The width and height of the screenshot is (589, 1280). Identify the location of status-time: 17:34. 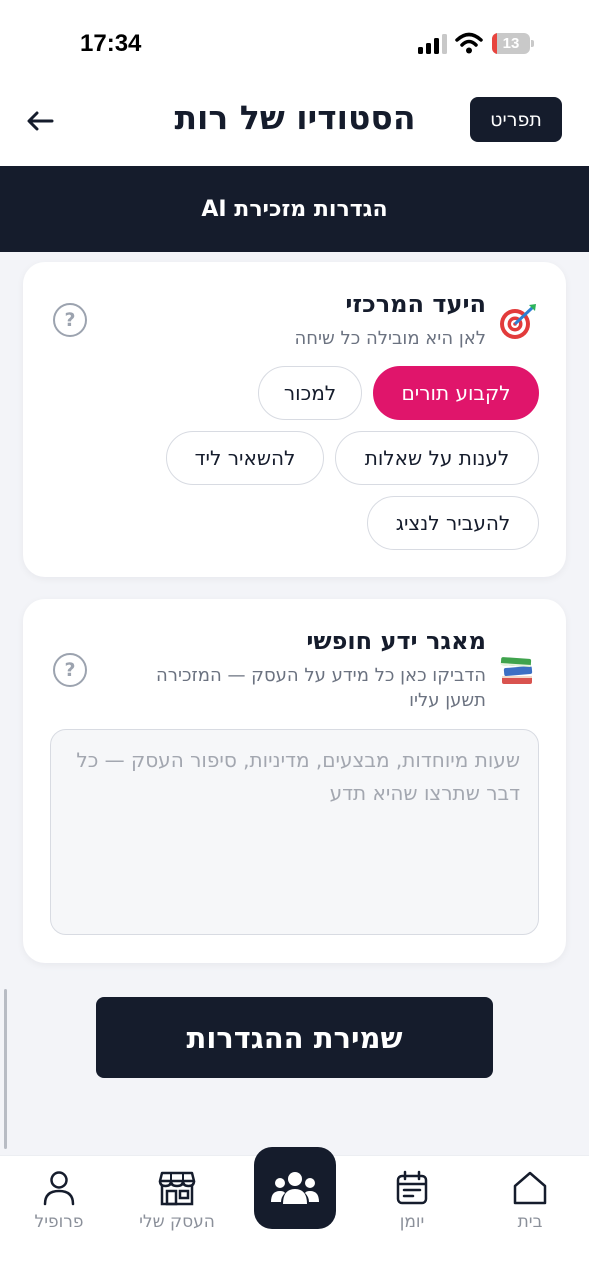
(111, 43).